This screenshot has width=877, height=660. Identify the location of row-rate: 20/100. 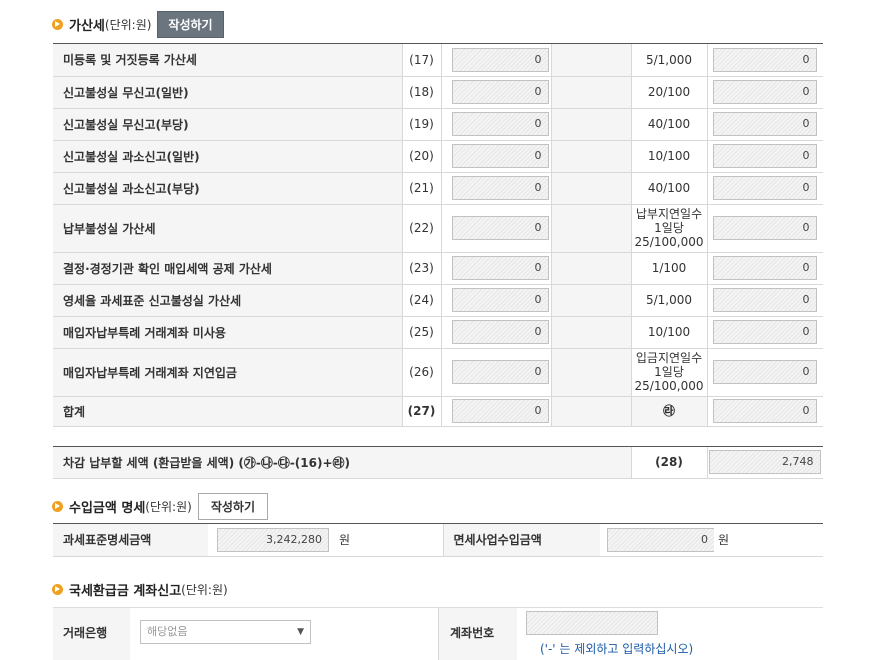
(668, 92).